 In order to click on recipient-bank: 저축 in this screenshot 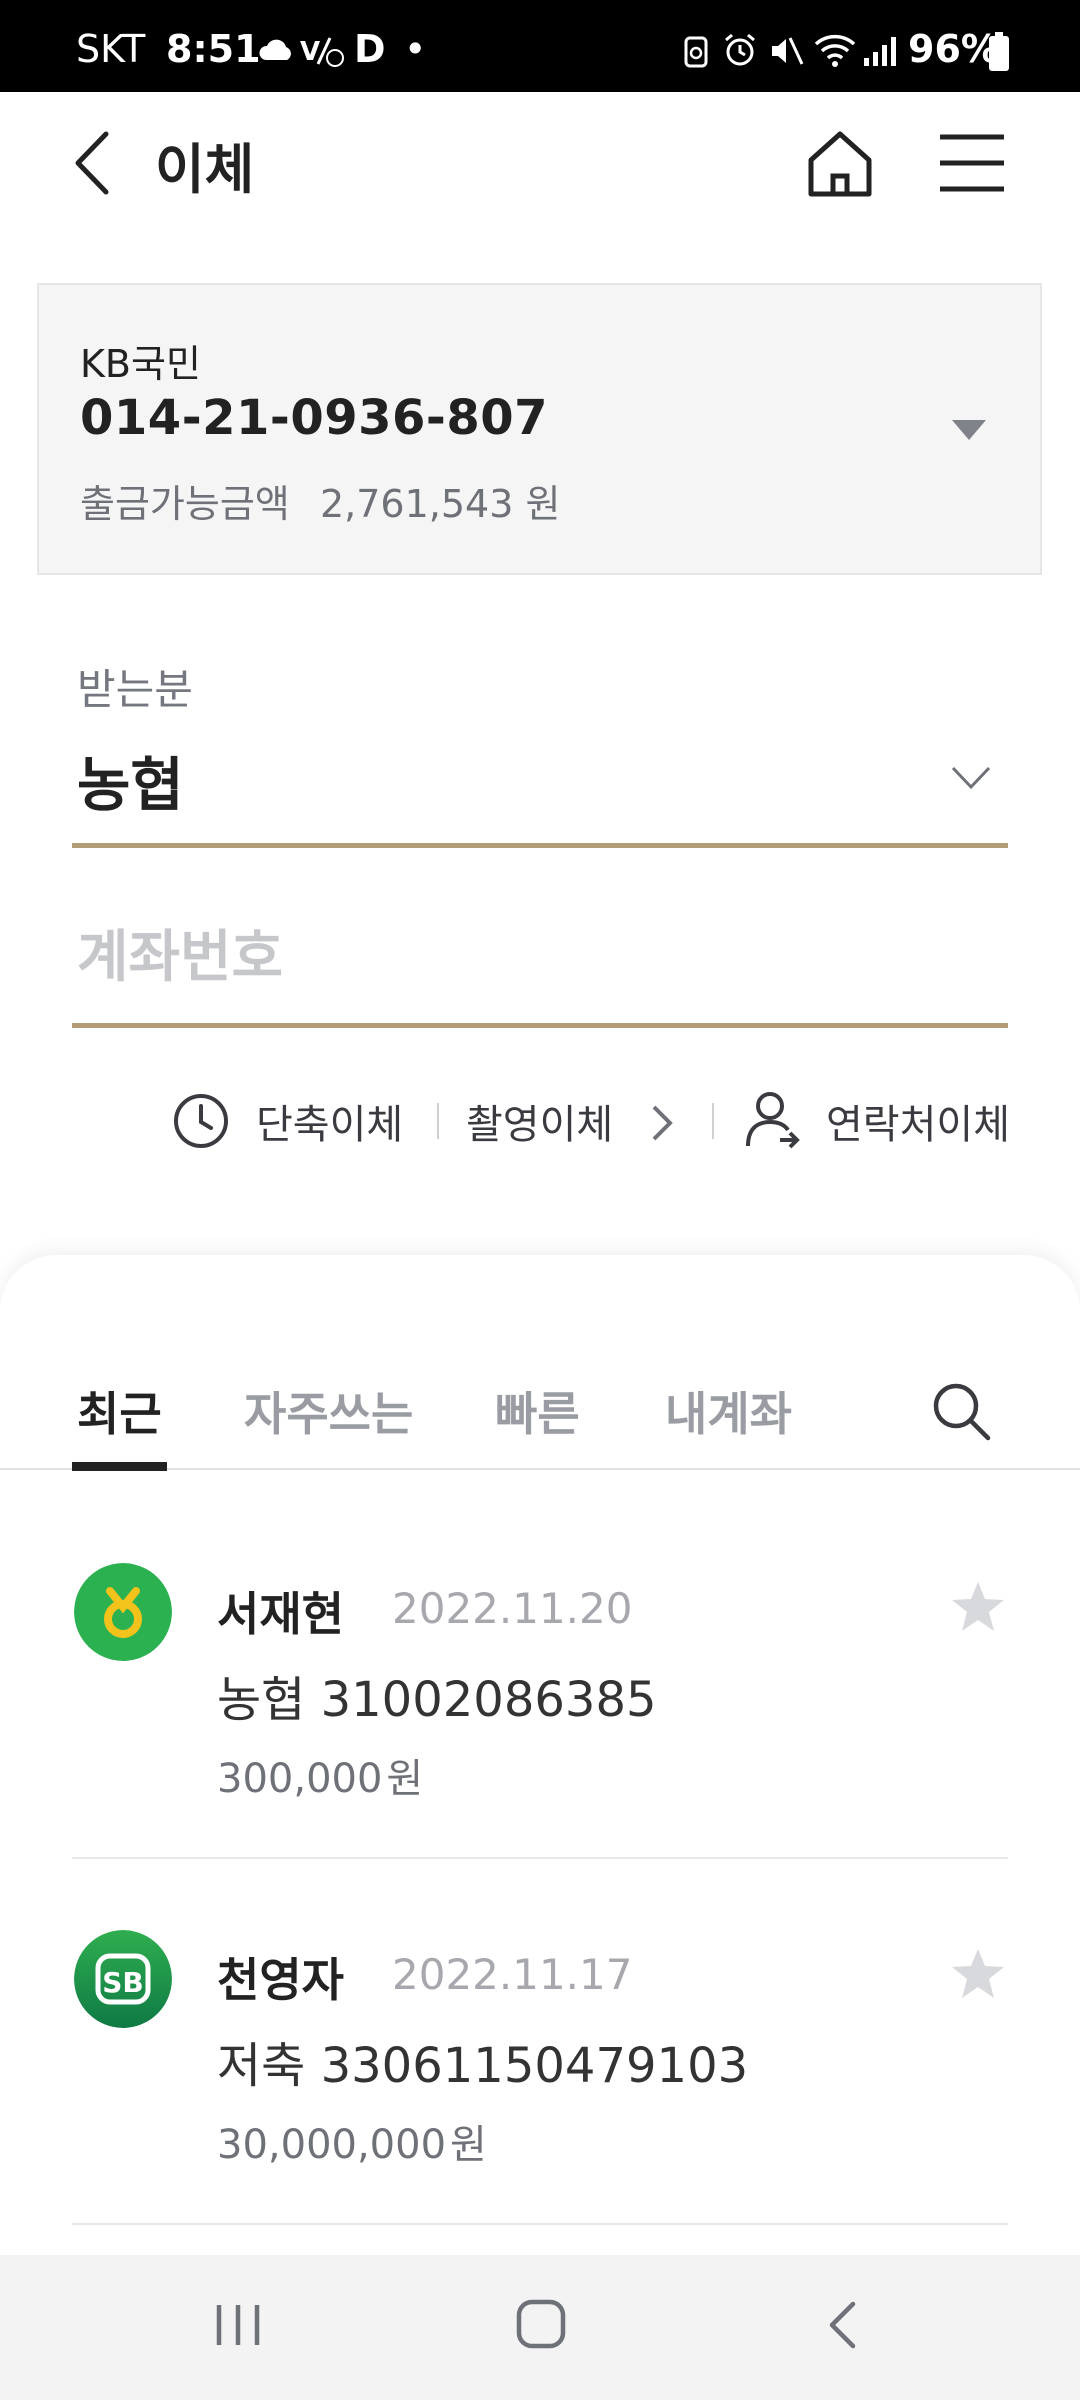, I will do `click(261, 2066)`.